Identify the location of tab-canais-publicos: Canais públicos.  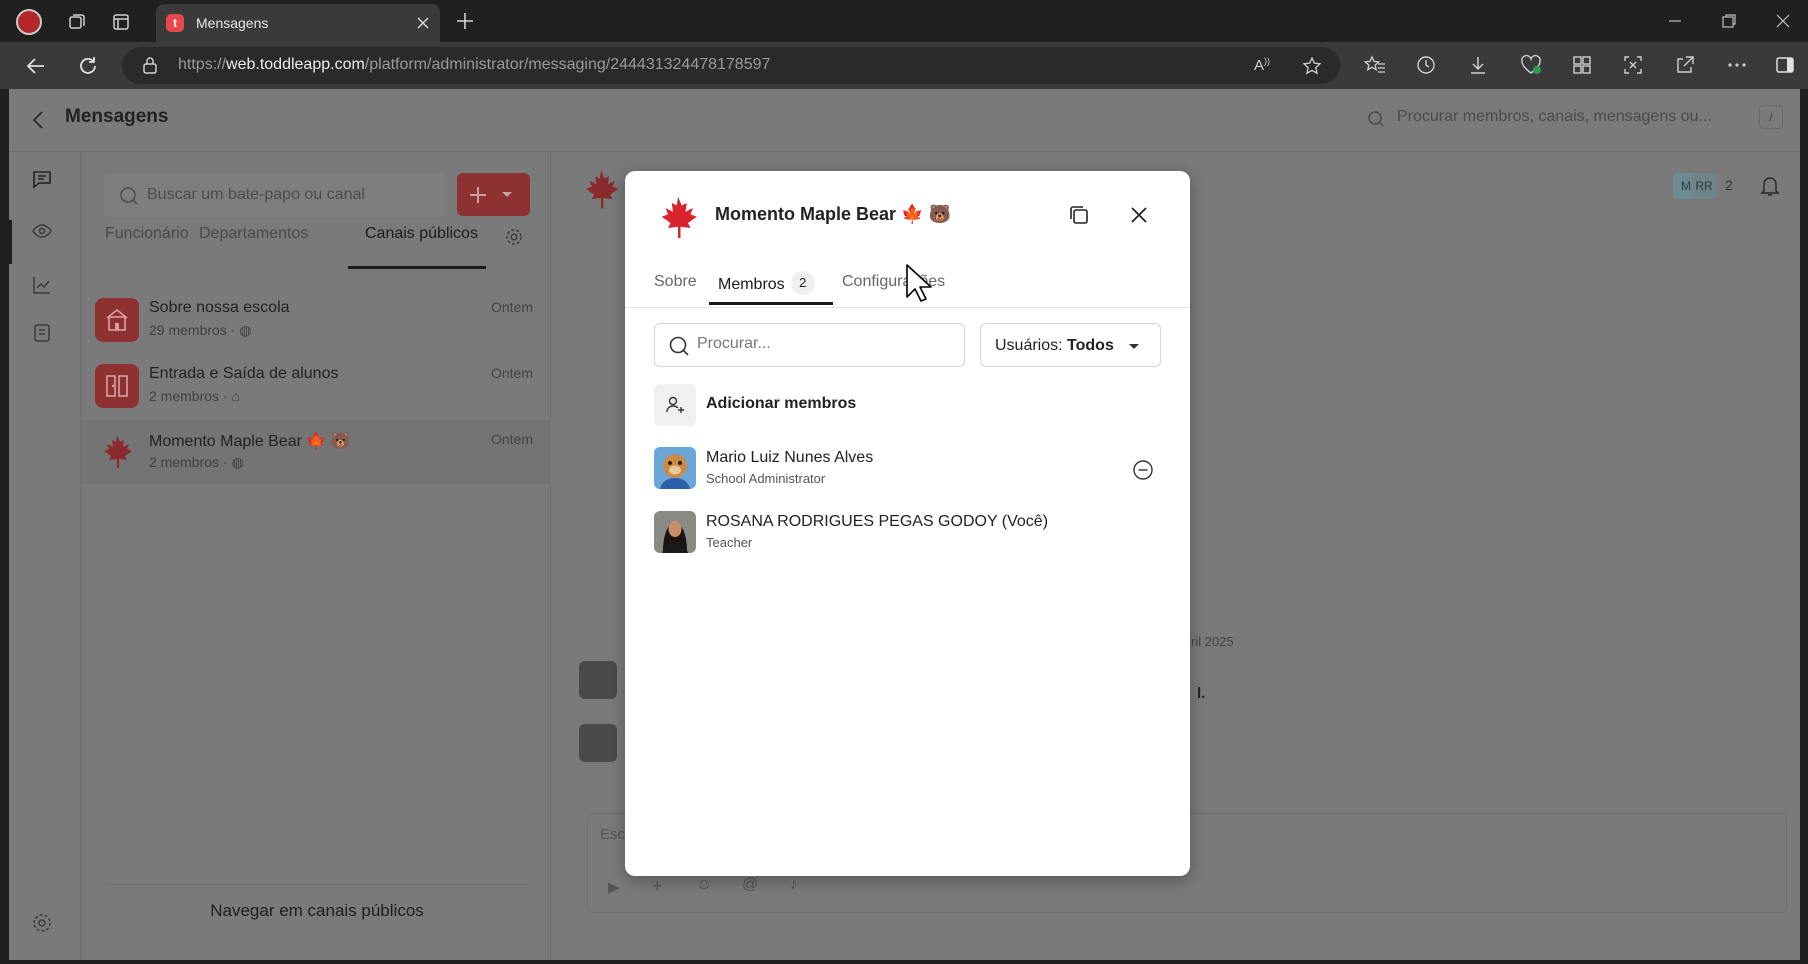
(421, 234).